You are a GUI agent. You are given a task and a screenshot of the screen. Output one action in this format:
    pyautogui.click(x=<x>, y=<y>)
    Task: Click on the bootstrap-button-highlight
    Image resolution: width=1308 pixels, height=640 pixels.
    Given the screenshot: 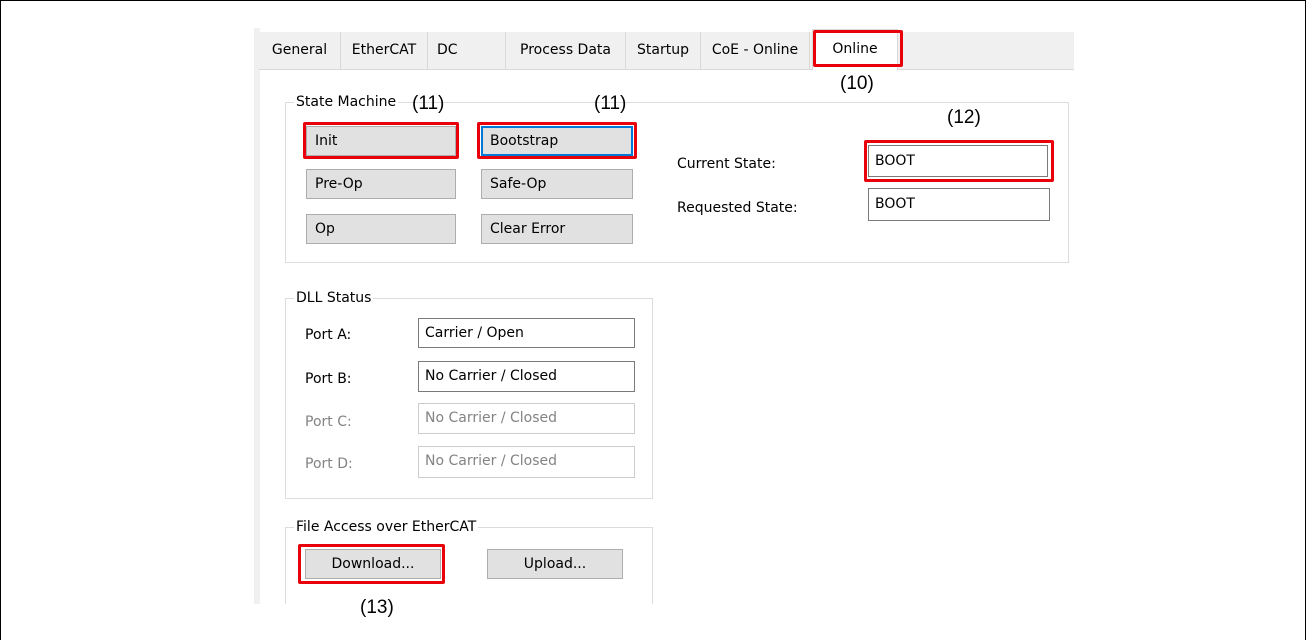 What is the action you would take?
    pyautogui.click(x=557, y=140)
    